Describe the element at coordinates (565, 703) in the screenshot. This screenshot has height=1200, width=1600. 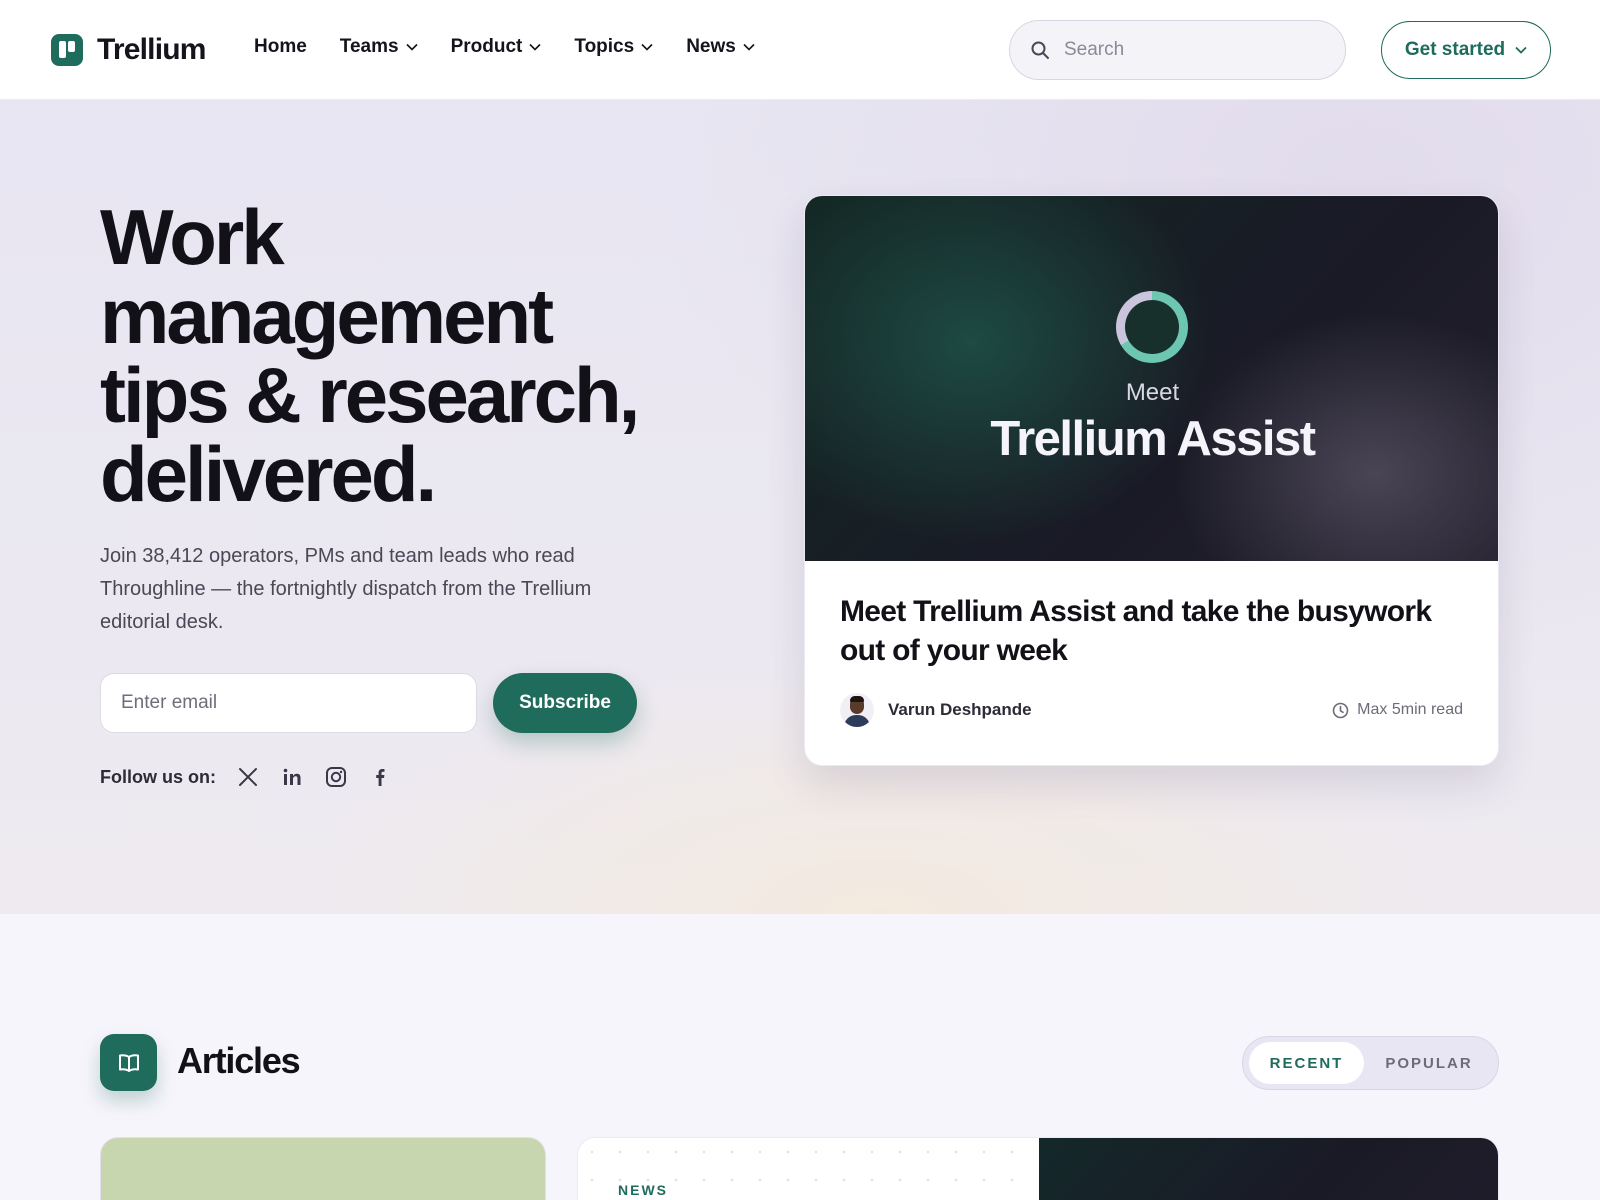
I see `subscribe-button: Subscribe` at that location.